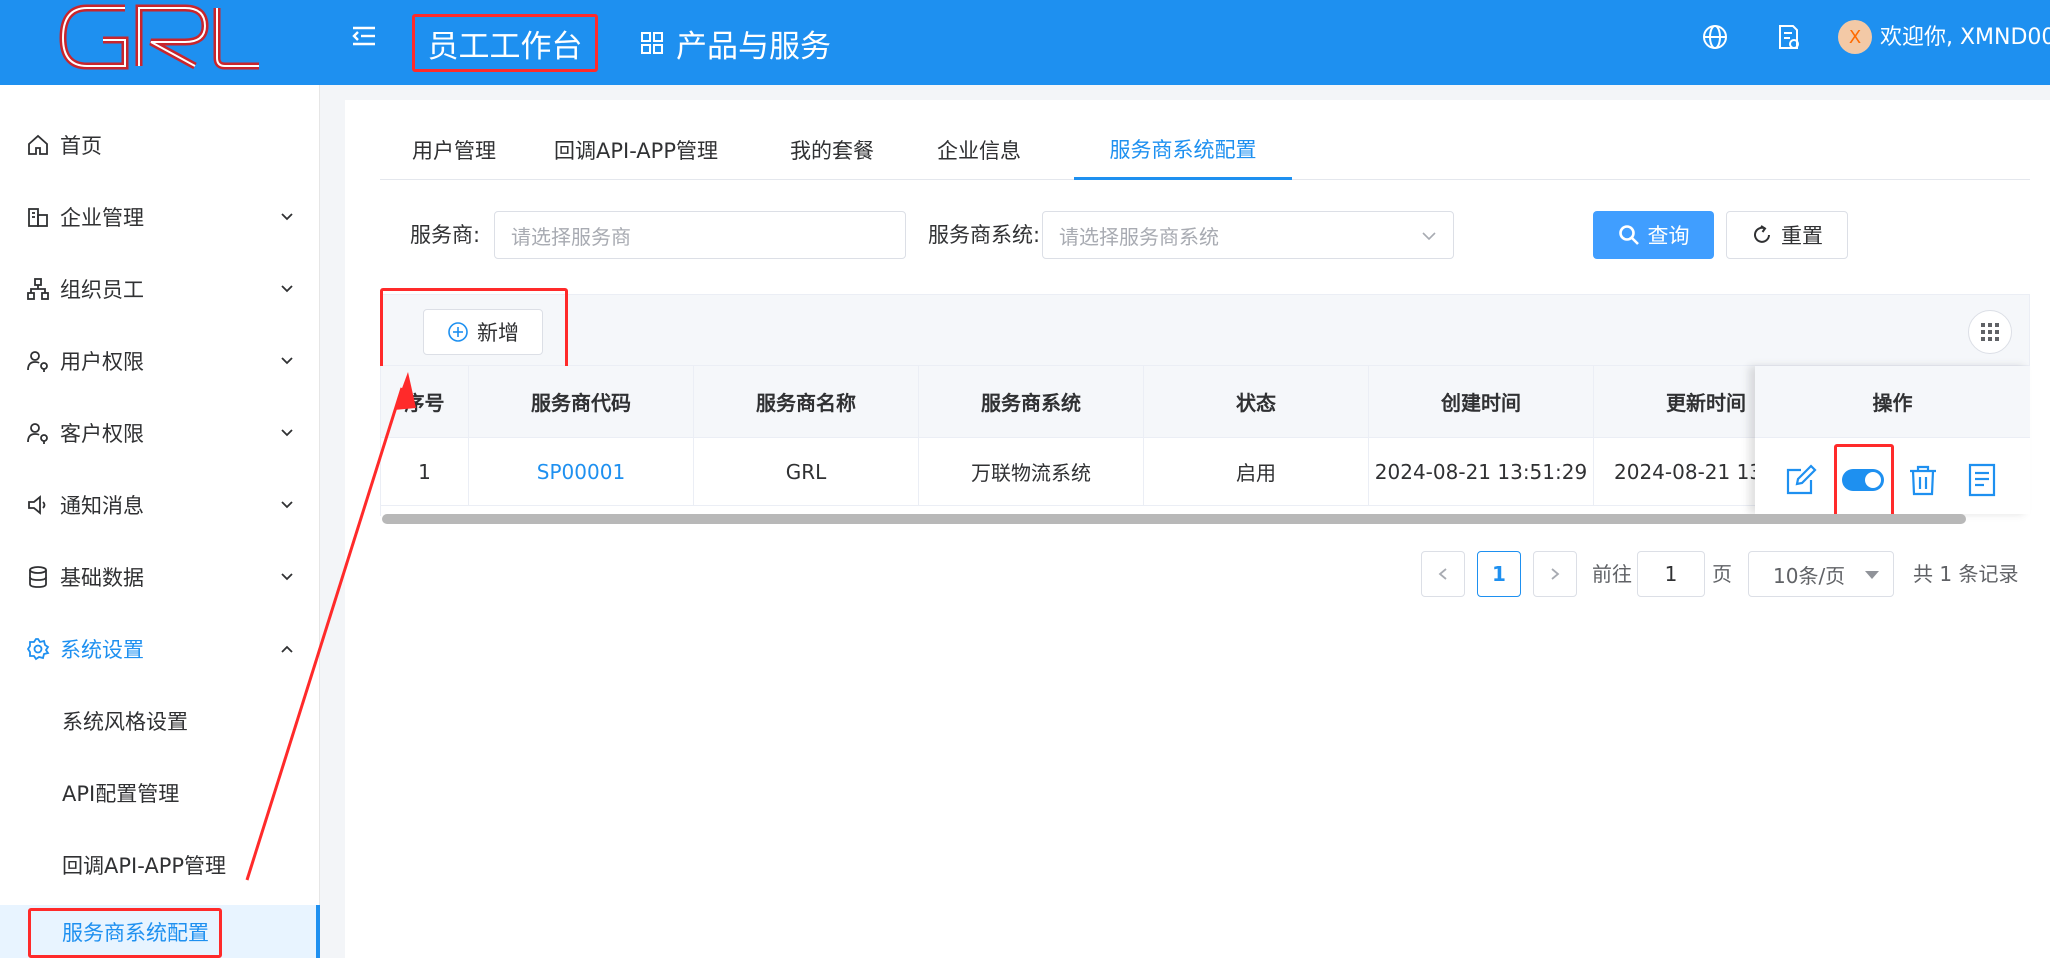  I want to click on avatar: X, so click(1855, 37).